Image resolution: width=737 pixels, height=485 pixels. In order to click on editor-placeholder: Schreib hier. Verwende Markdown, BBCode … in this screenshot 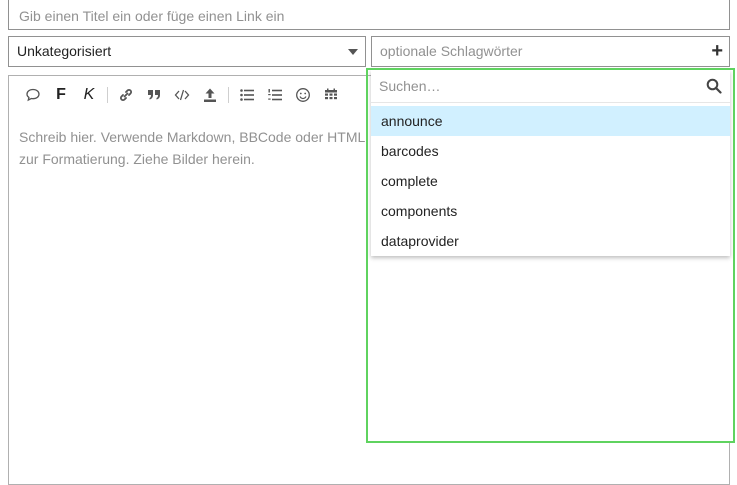, I will do `click(192, 148)`.